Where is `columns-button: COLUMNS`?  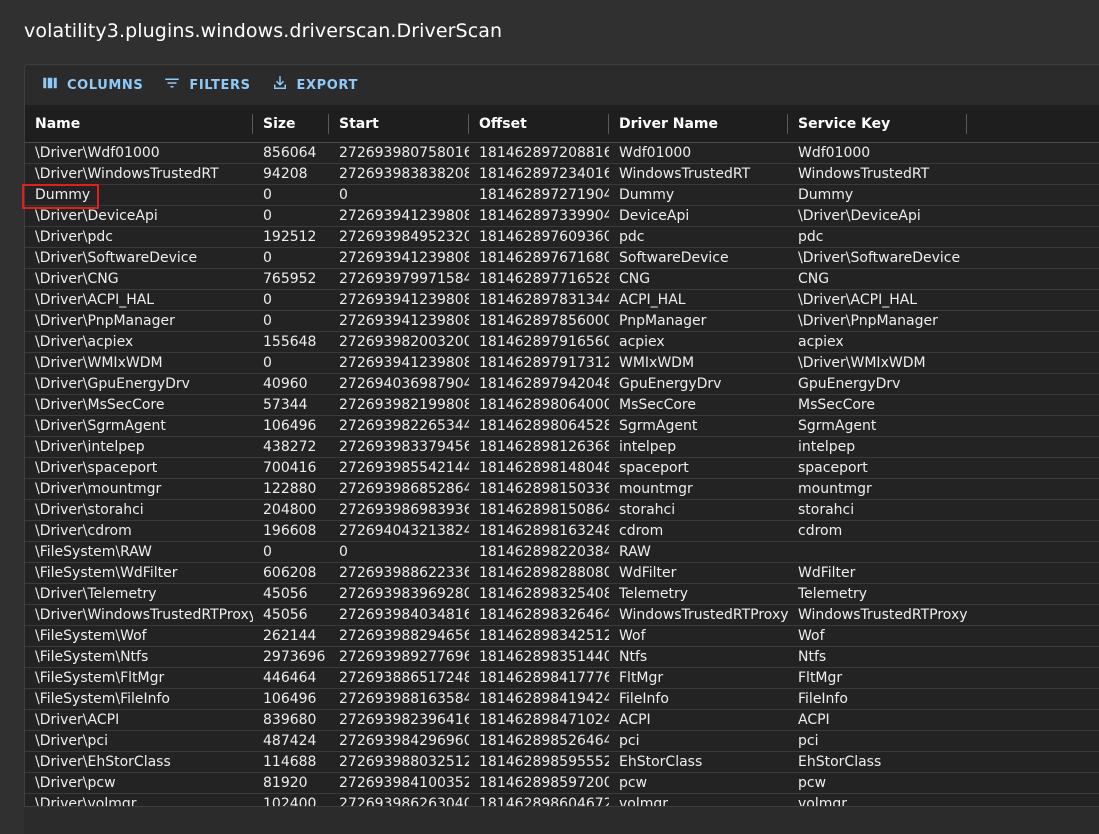 columns-button: COLUMNS is located at coordinates (92, 85).